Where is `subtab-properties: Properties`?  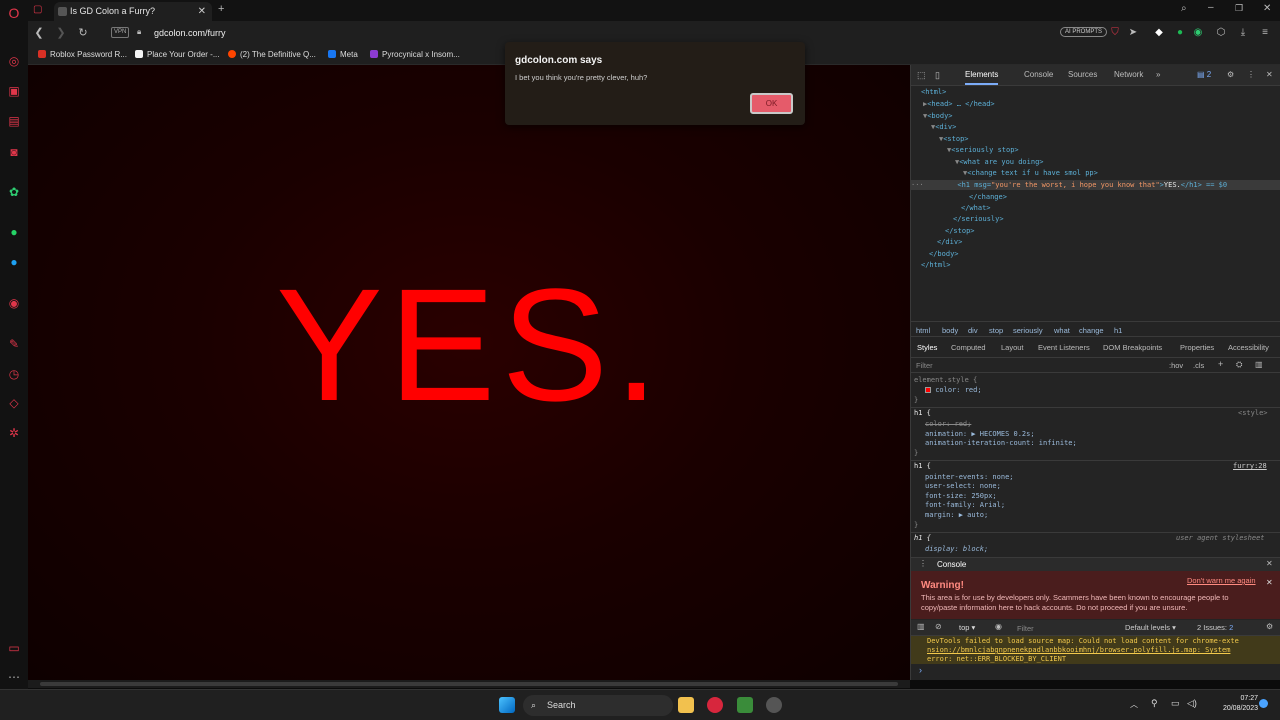
subtab-properties: Properties is located at coordinates (1197, 348).